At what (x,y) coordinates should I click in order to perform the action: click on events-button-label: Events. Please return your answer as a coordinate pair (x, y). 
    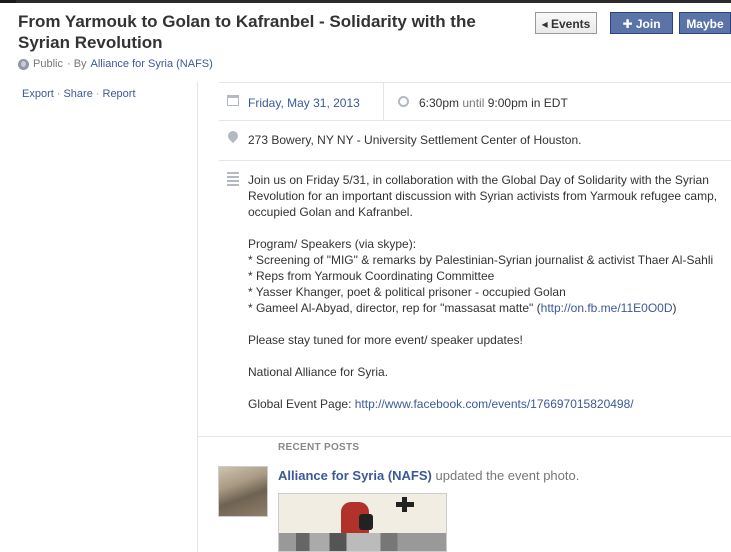
    Looking at the image, I should click on (571, 24).